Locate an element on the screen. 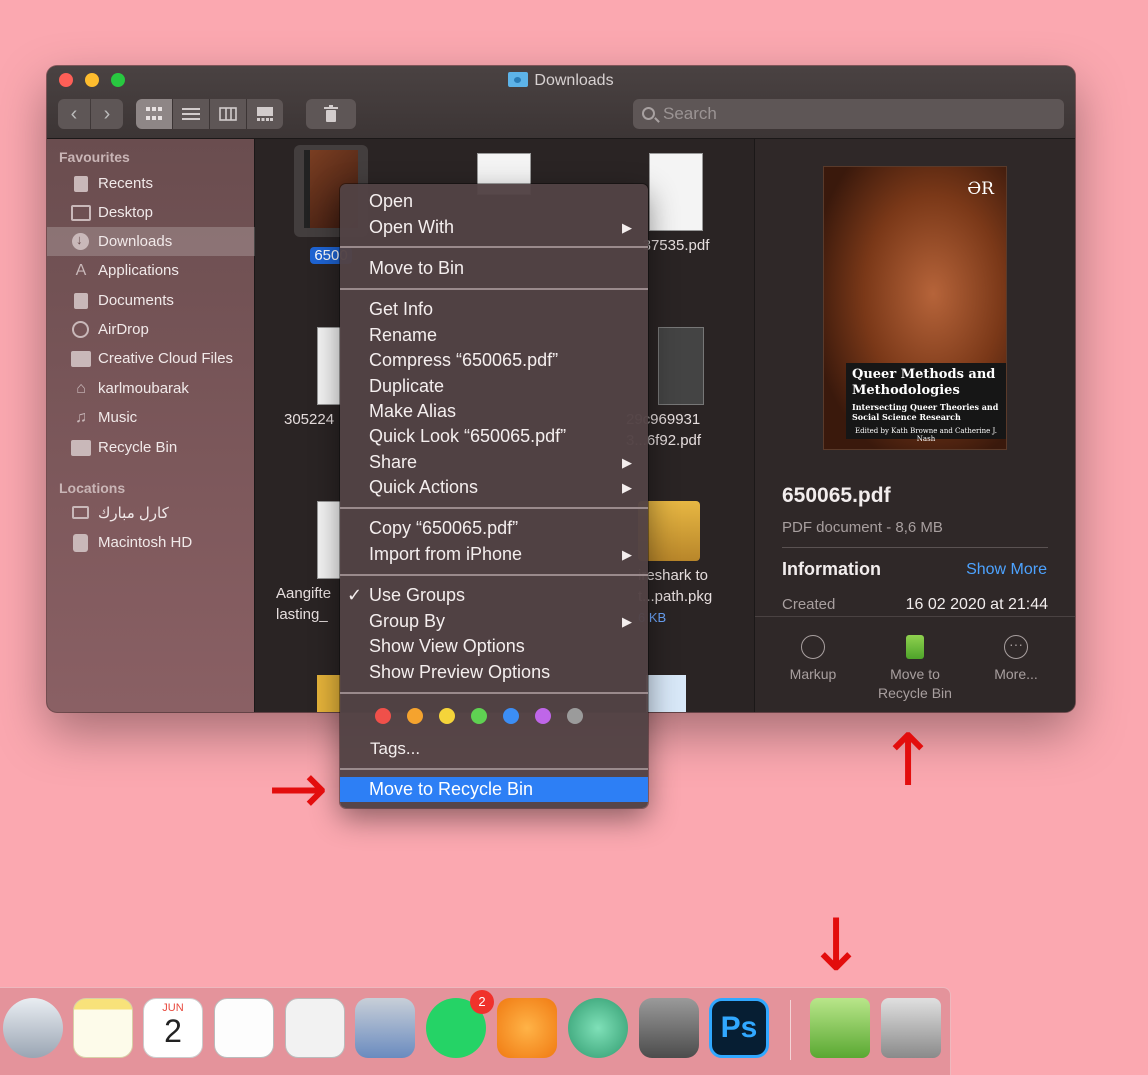  sidebar-item-music: ♫ Music is located at coordinates (151, 417).